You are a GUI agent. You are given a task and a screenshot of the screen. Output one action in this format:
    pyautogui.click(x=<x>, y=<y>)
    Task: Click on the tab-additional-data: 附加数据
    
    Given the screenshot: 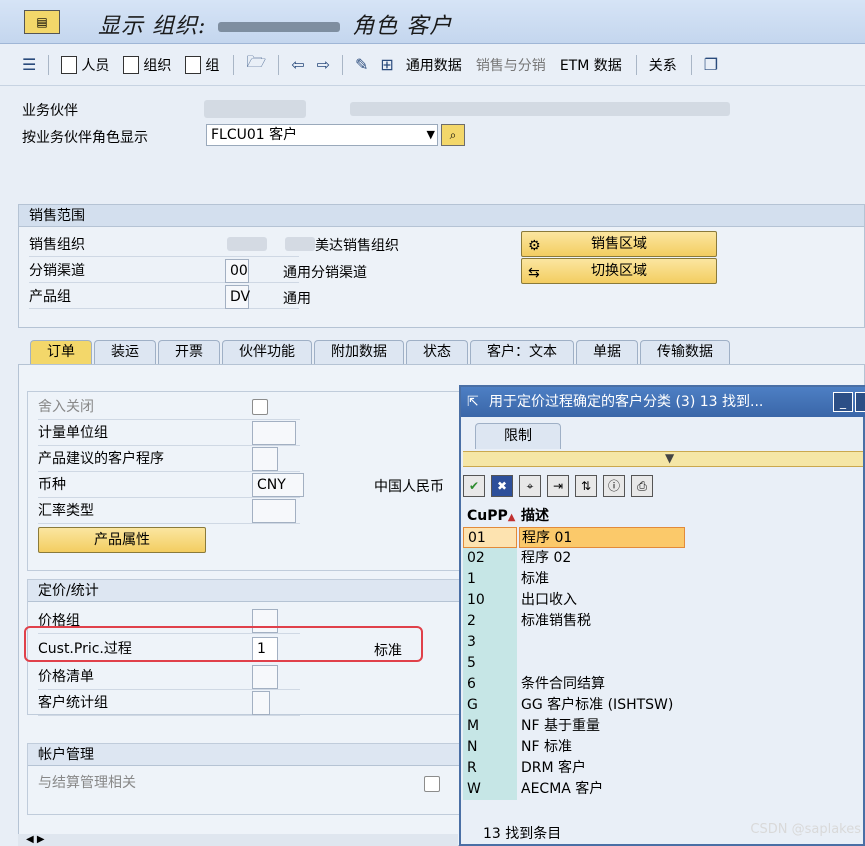 What is the action you would take?
    pyautogui.click(x=359, y=352)
    